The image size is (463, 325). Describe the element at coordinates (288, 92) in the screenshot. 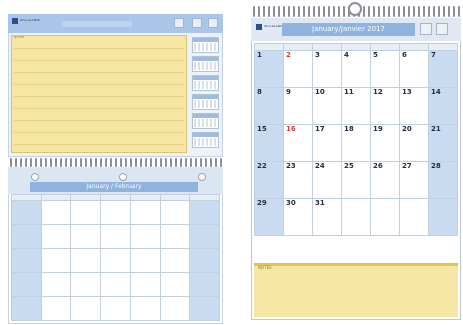

I see `day-number: 9` at that location.